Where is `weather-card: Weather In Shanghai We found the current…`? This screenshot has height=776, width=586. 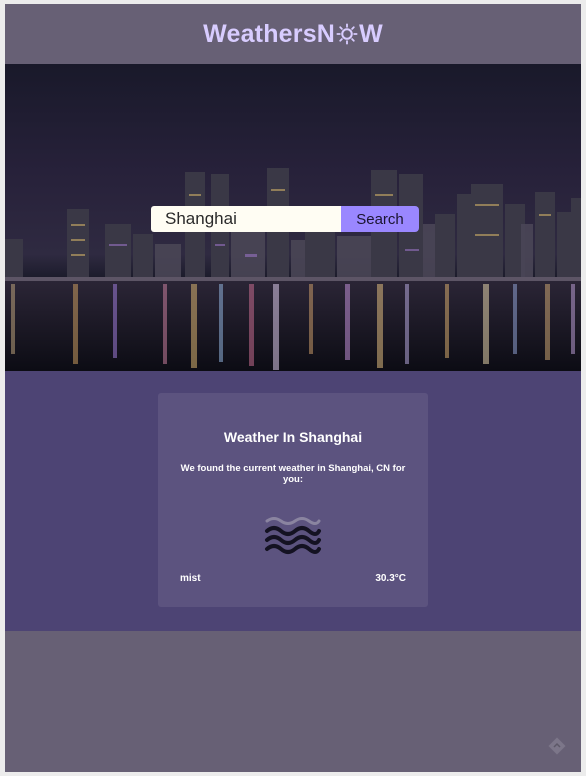
weather-card: Weather In Shanghai We found the current… is located at coordinates (293, 500).